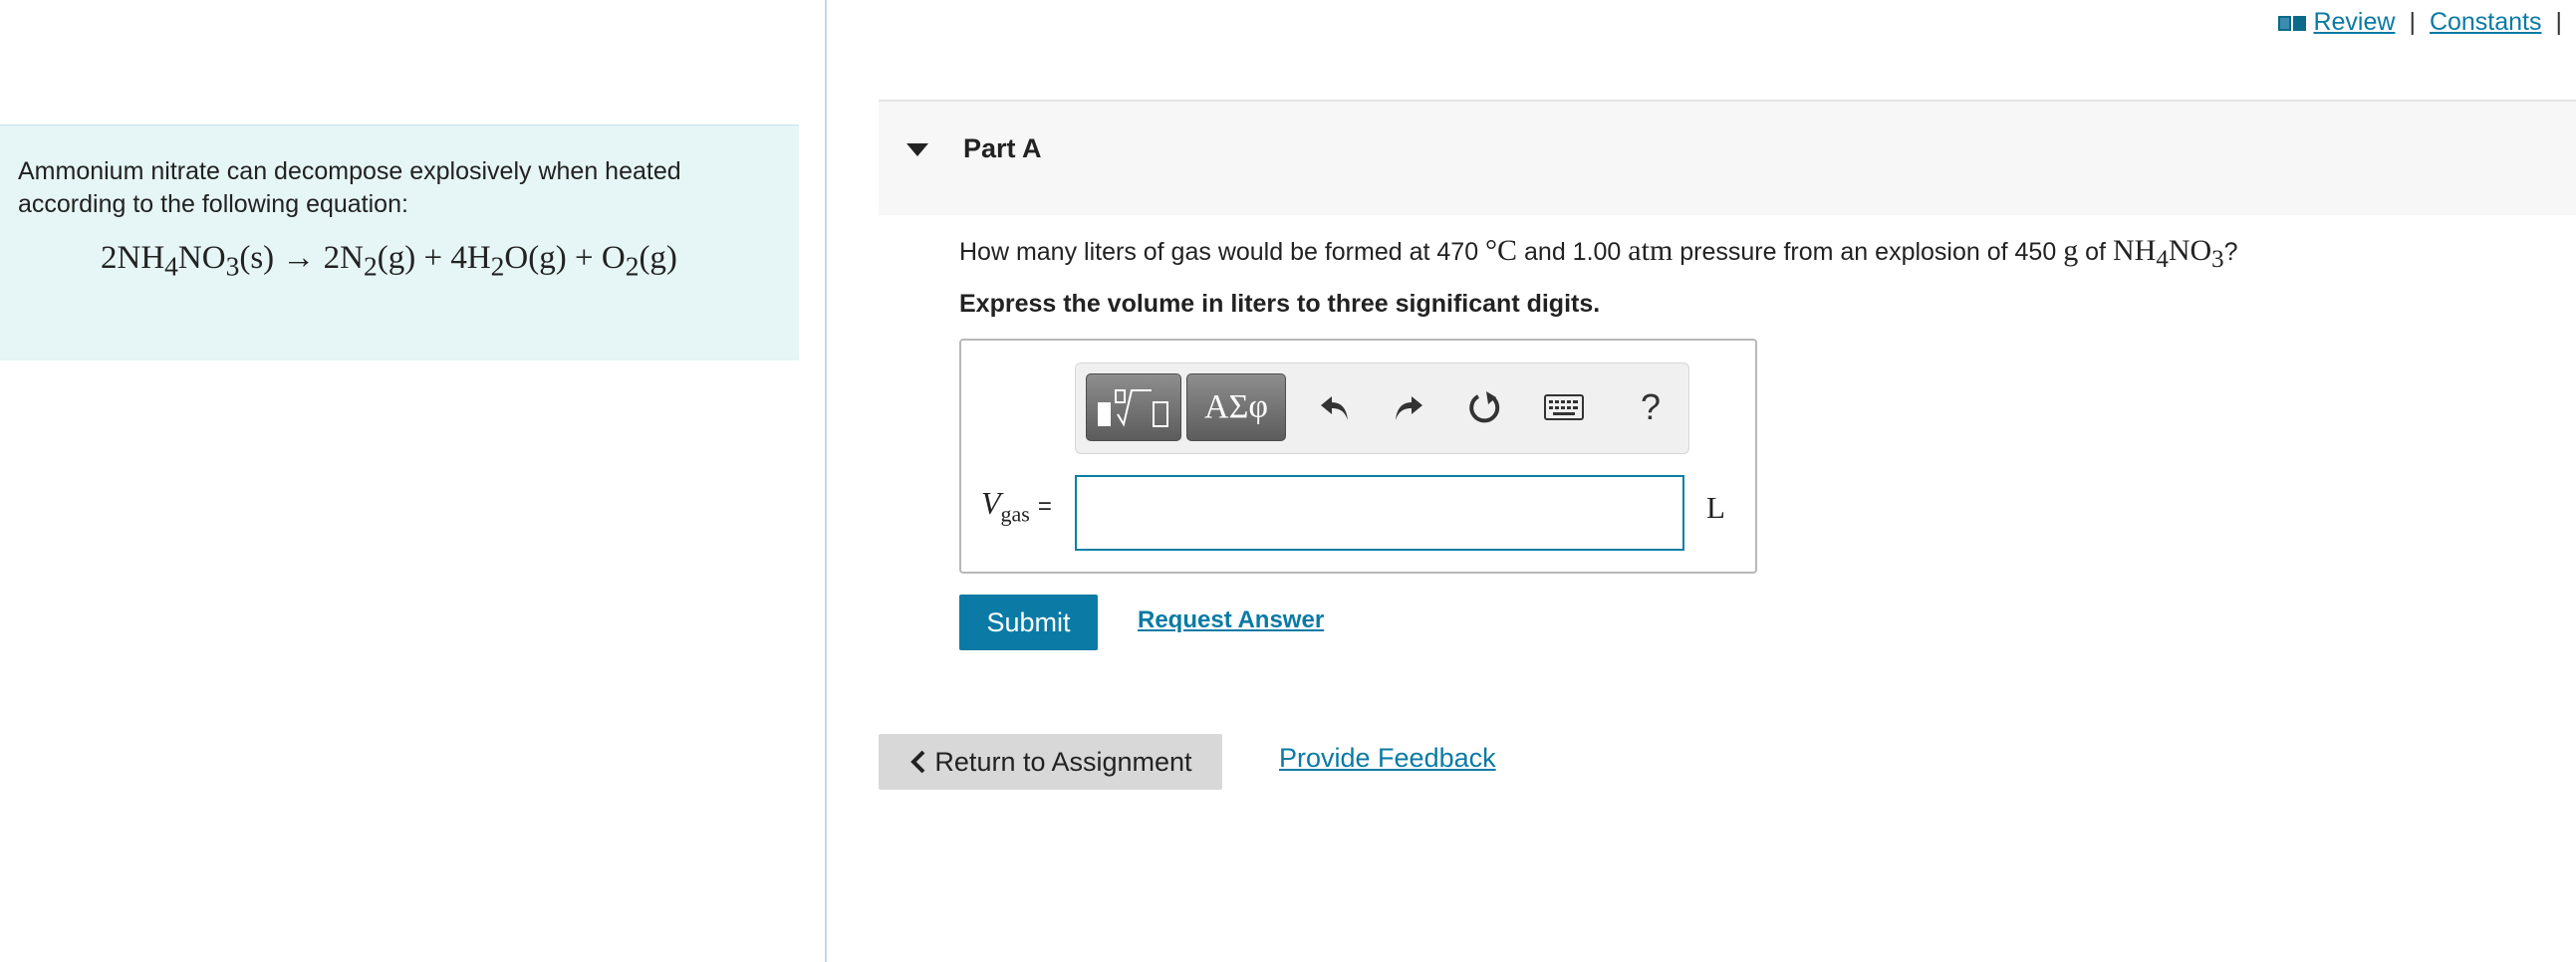  I want to click on caret-down-icon, so click(917, 149).